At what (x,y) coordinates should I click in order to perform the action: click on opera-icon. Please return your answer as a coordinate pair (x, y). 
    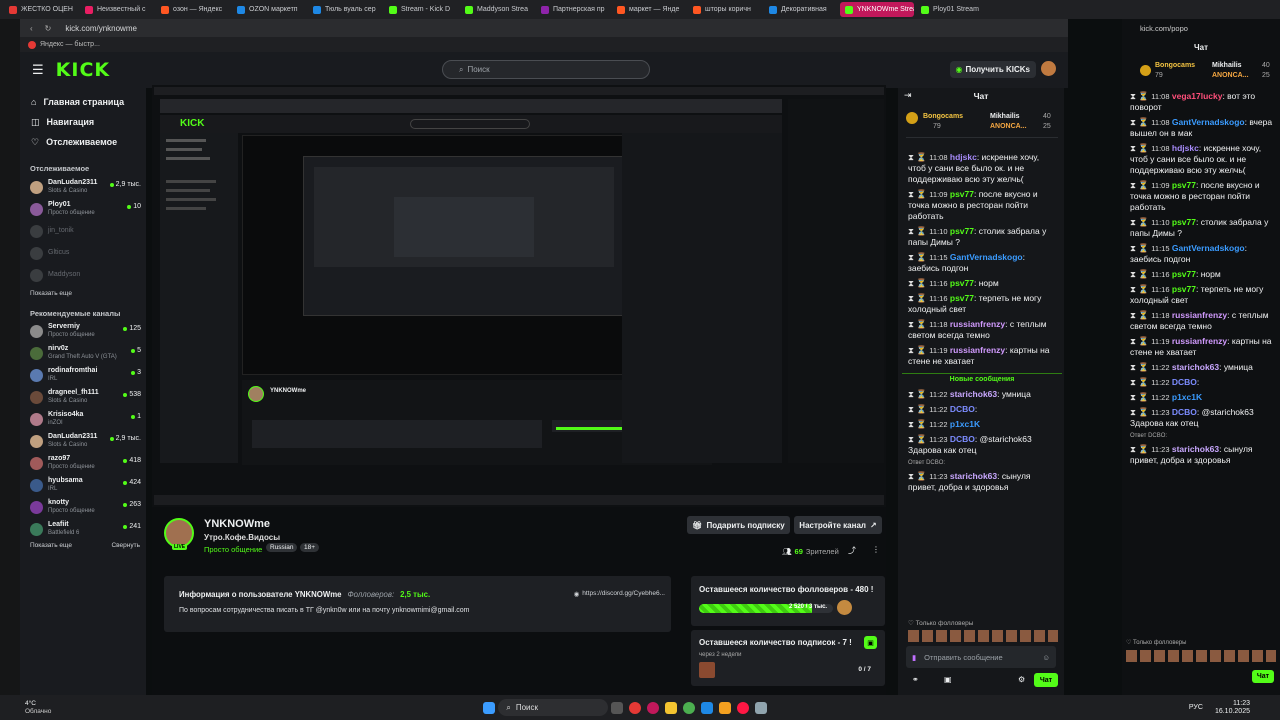
    Looking at the image, I should click on (653, 707).